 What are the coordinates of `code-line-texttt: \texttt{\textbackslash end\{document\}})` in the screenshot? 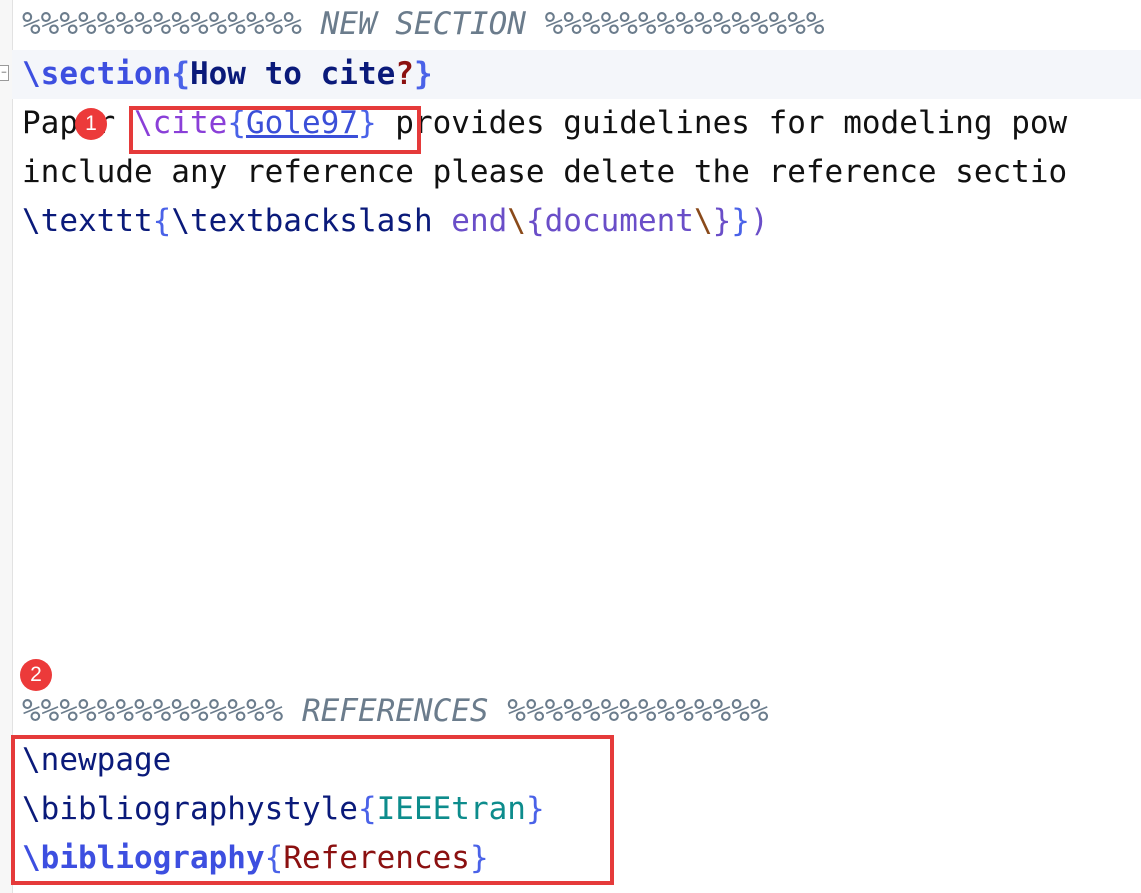 It's located at (581, 221).